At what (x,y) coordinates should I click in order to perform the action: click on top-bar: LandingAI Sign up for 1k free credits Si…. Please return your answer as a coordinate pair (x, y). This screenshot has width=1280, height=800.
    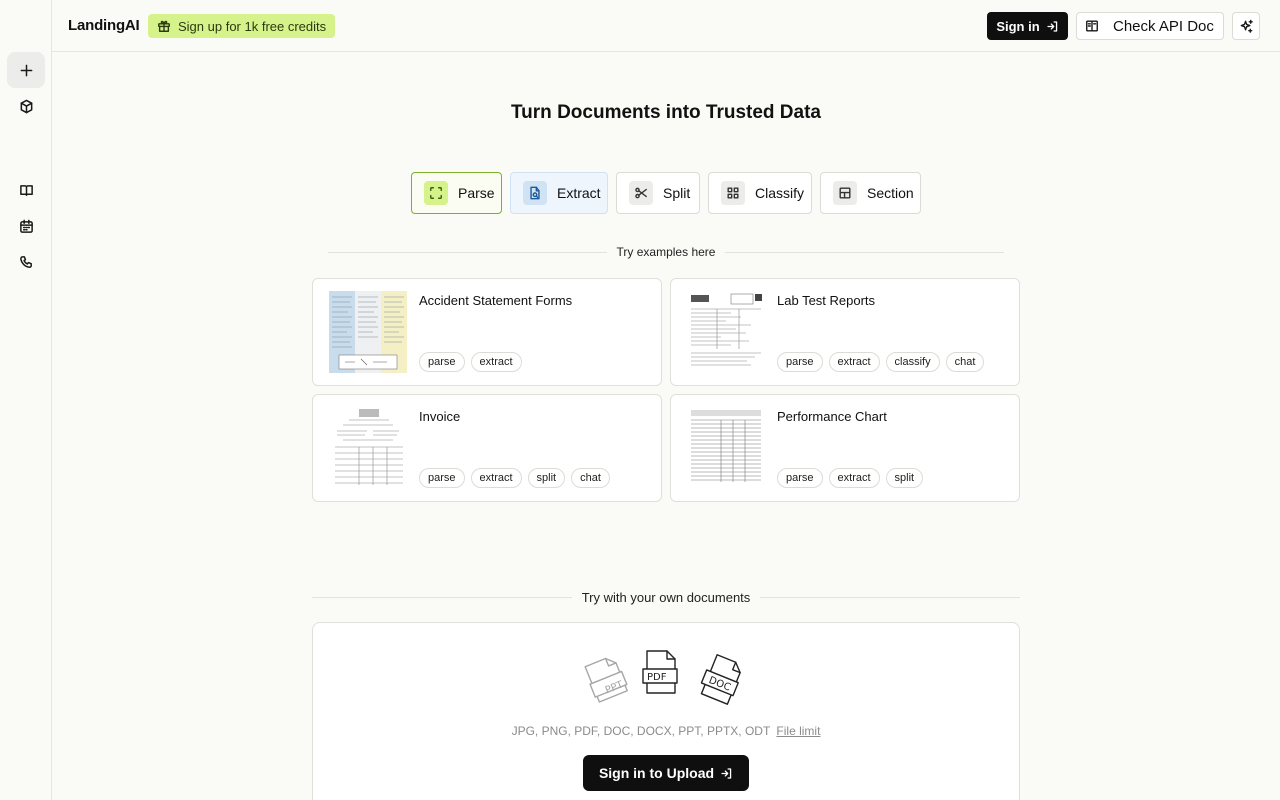
    Looking at the image, I should click on (666, 26).